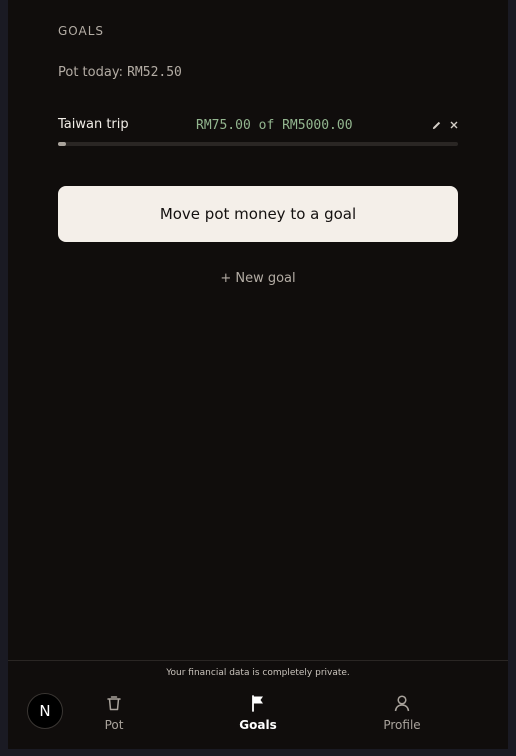 The image size is (516, 756). Describe the element at coordinates (258, 725) in the screenshot. I see `nav-label-goals: Goals` at that location.